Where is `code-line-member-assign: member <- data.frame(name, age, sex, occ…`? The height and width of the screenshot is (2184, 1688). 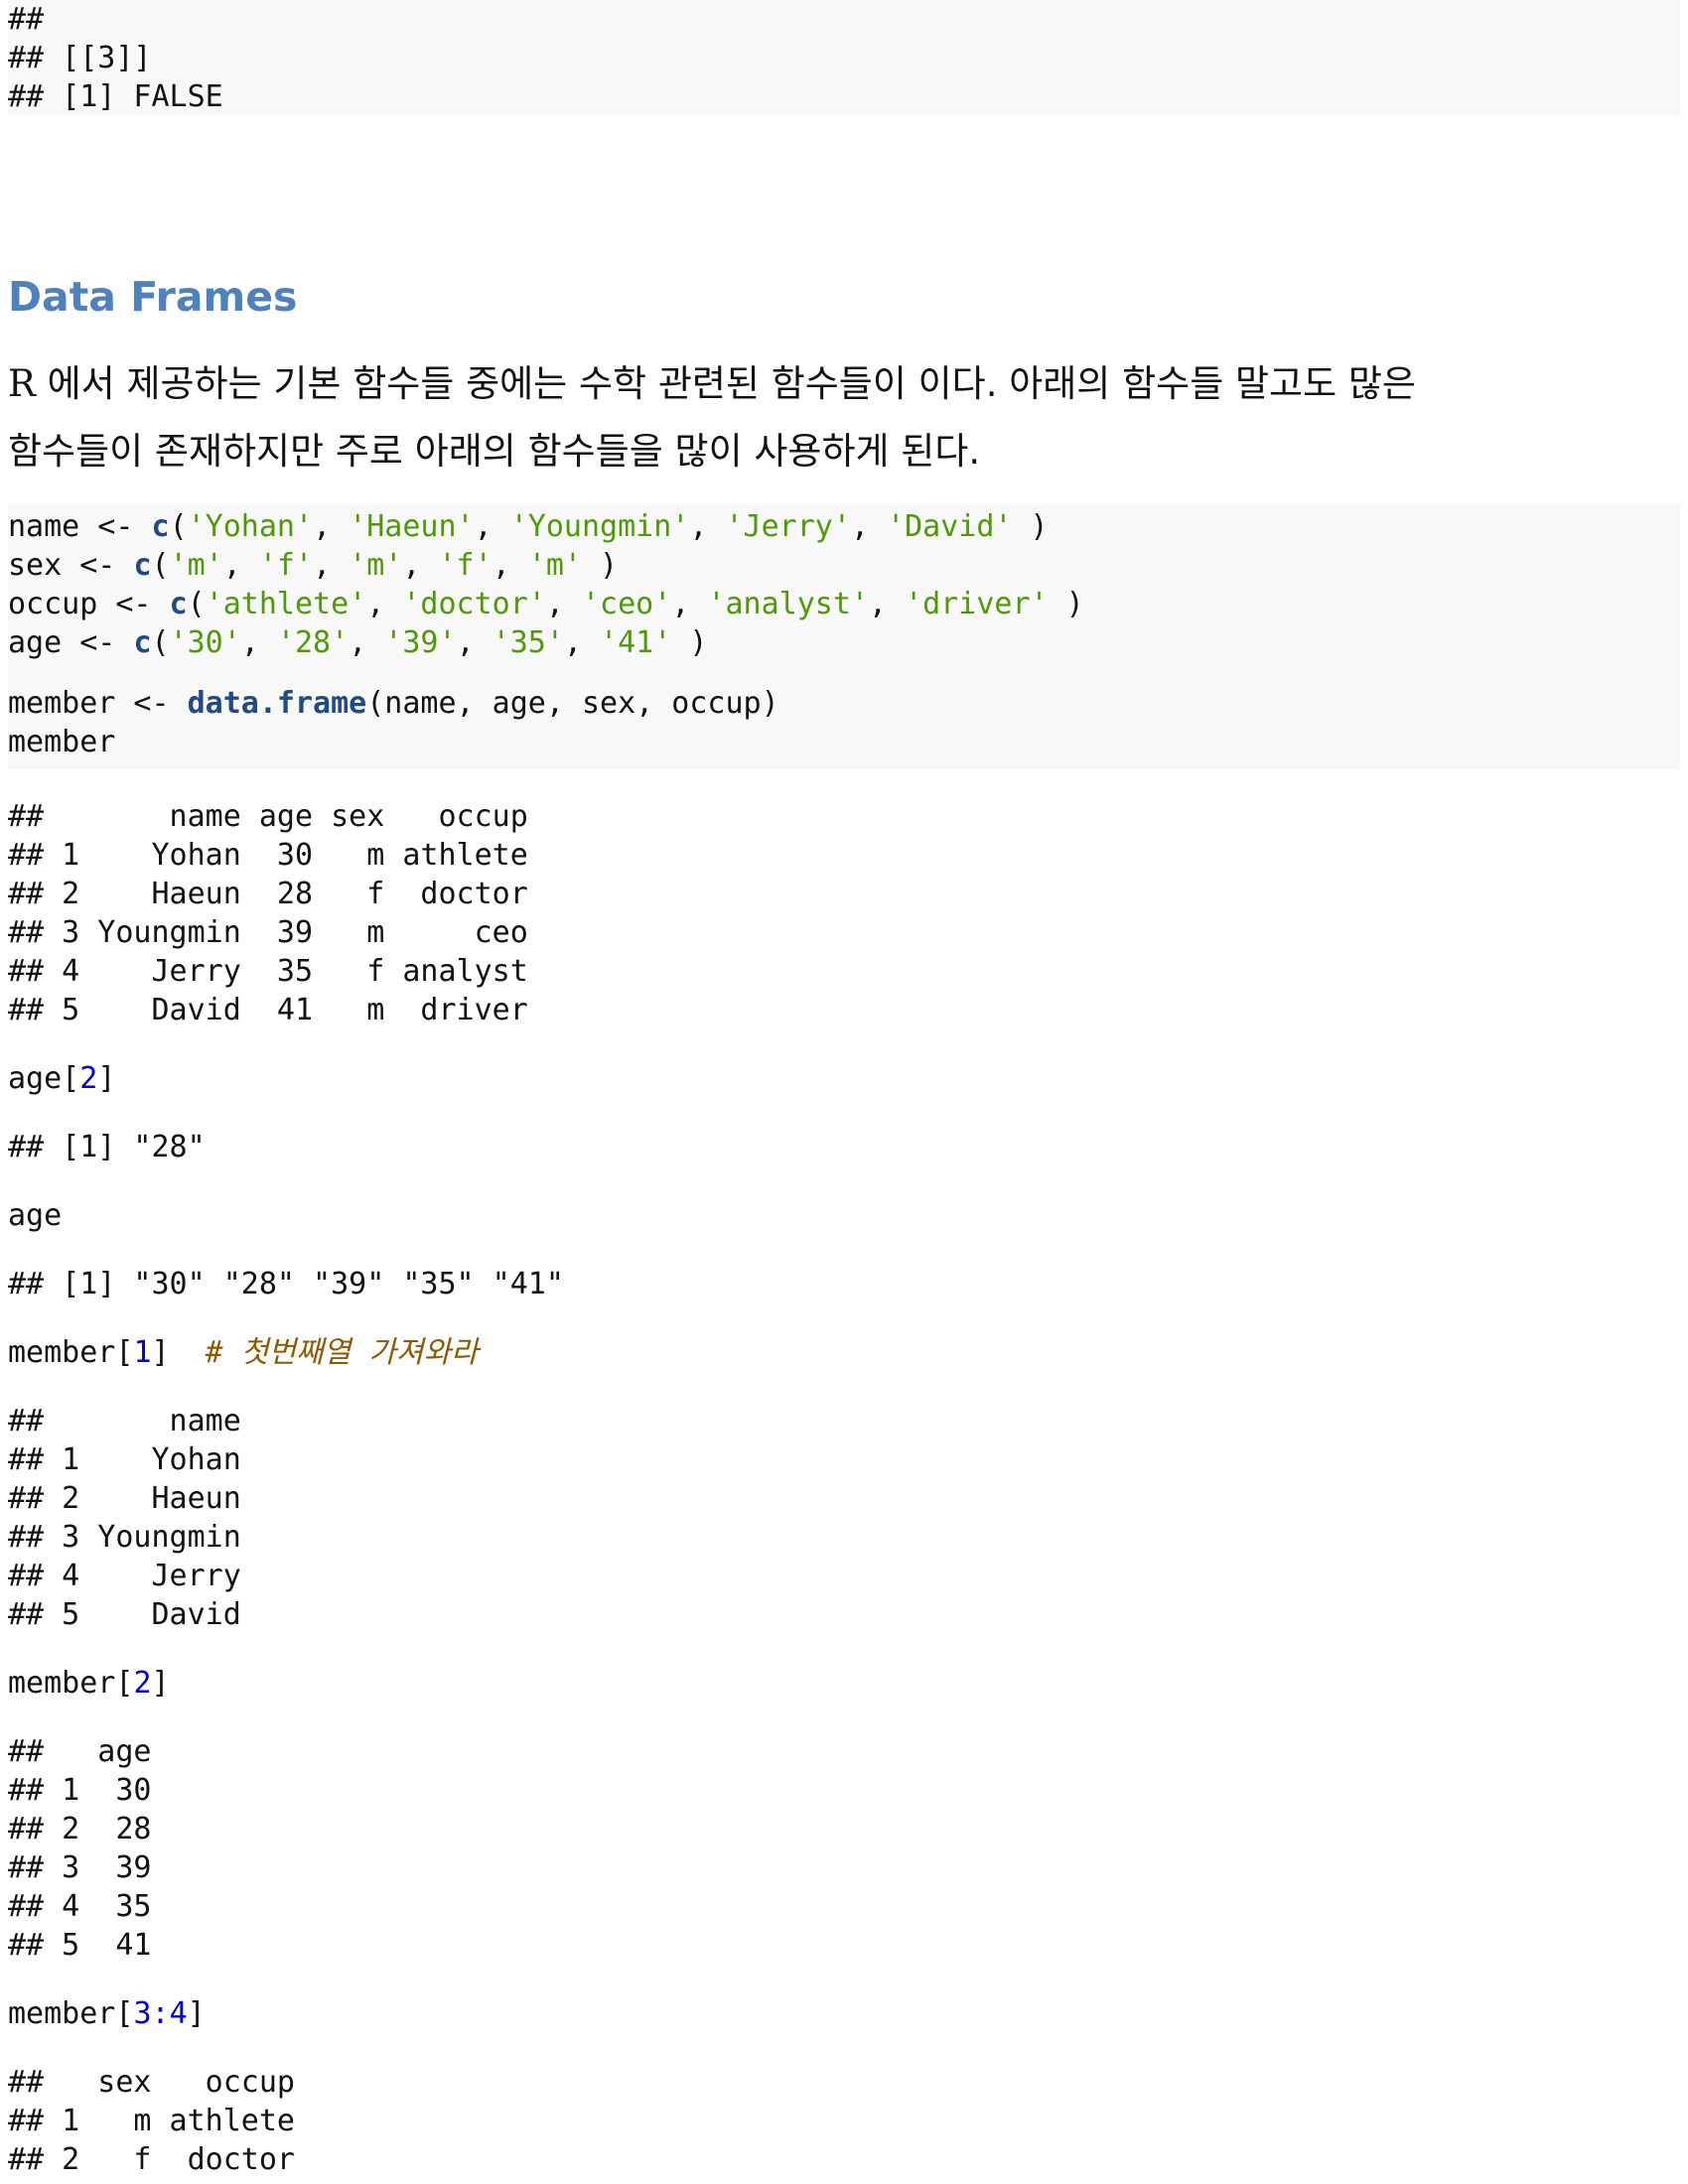
code-line-member-assign: member <- data.frame(name, age, sex, occ… is located at coordinates (393, 703).